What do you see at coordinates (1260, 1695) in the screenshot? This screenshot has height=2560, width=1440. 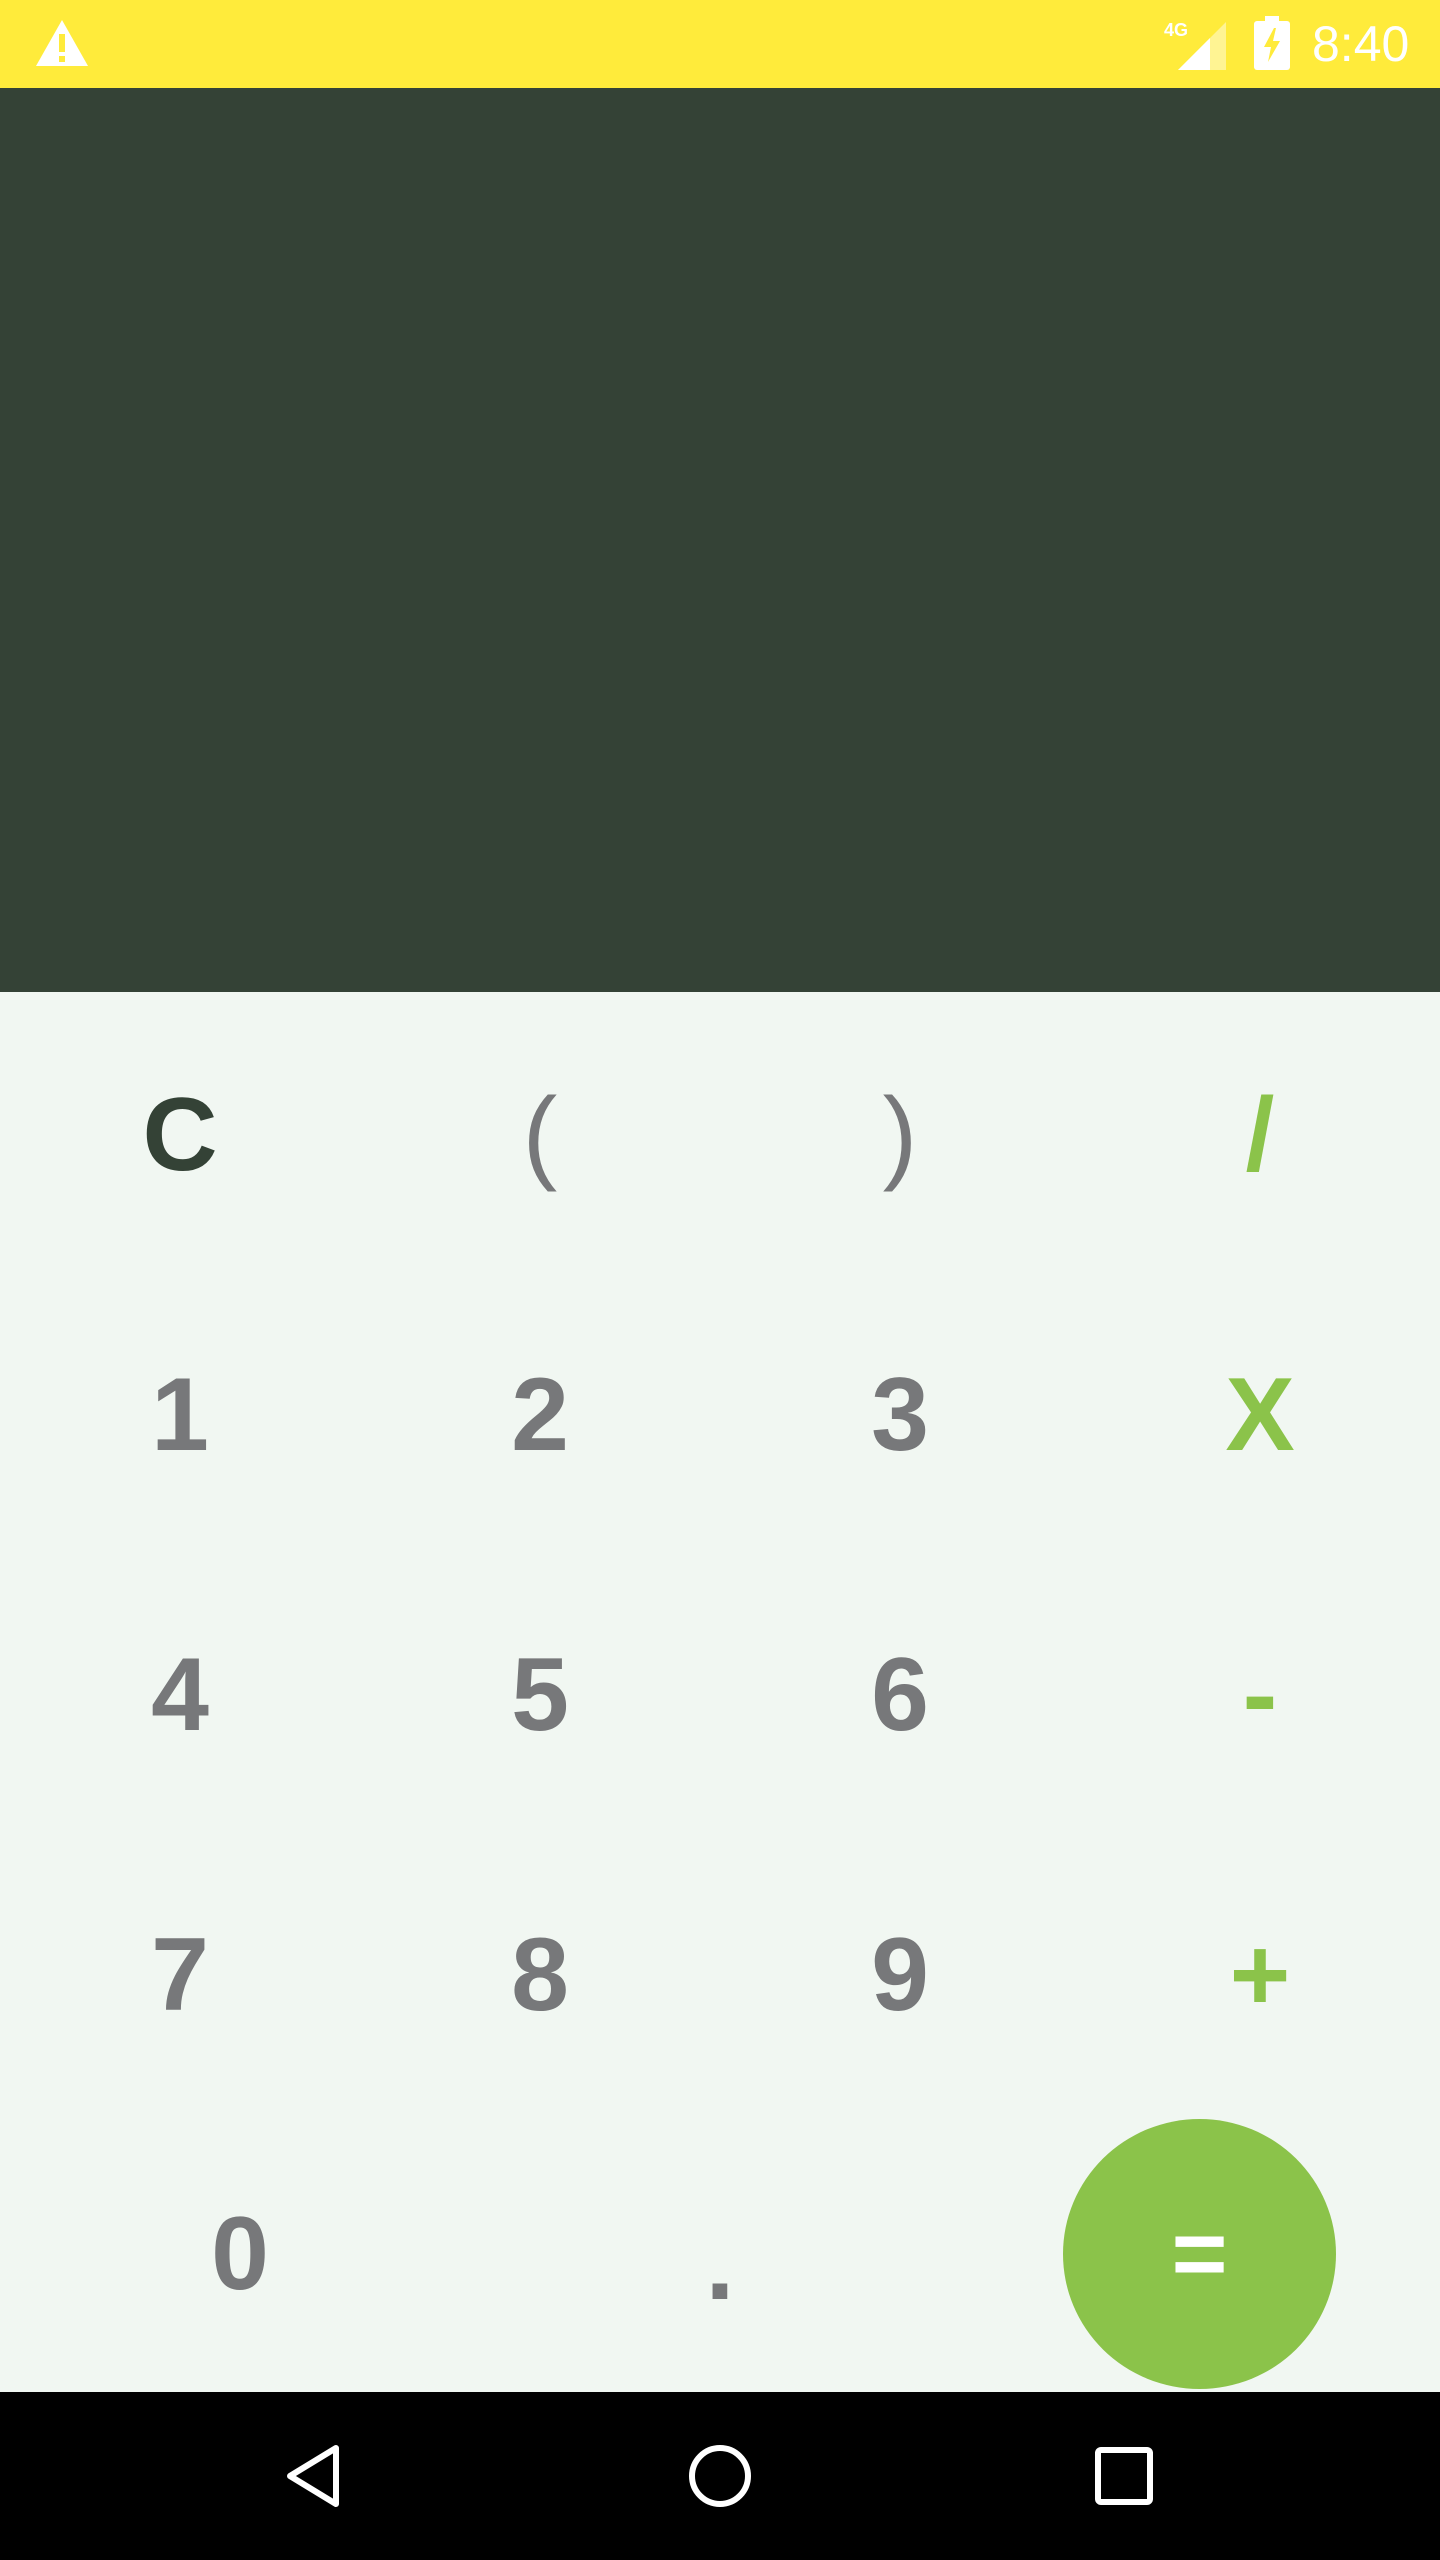 I see `minus-button: -` at bounding box center [1260, 1695].